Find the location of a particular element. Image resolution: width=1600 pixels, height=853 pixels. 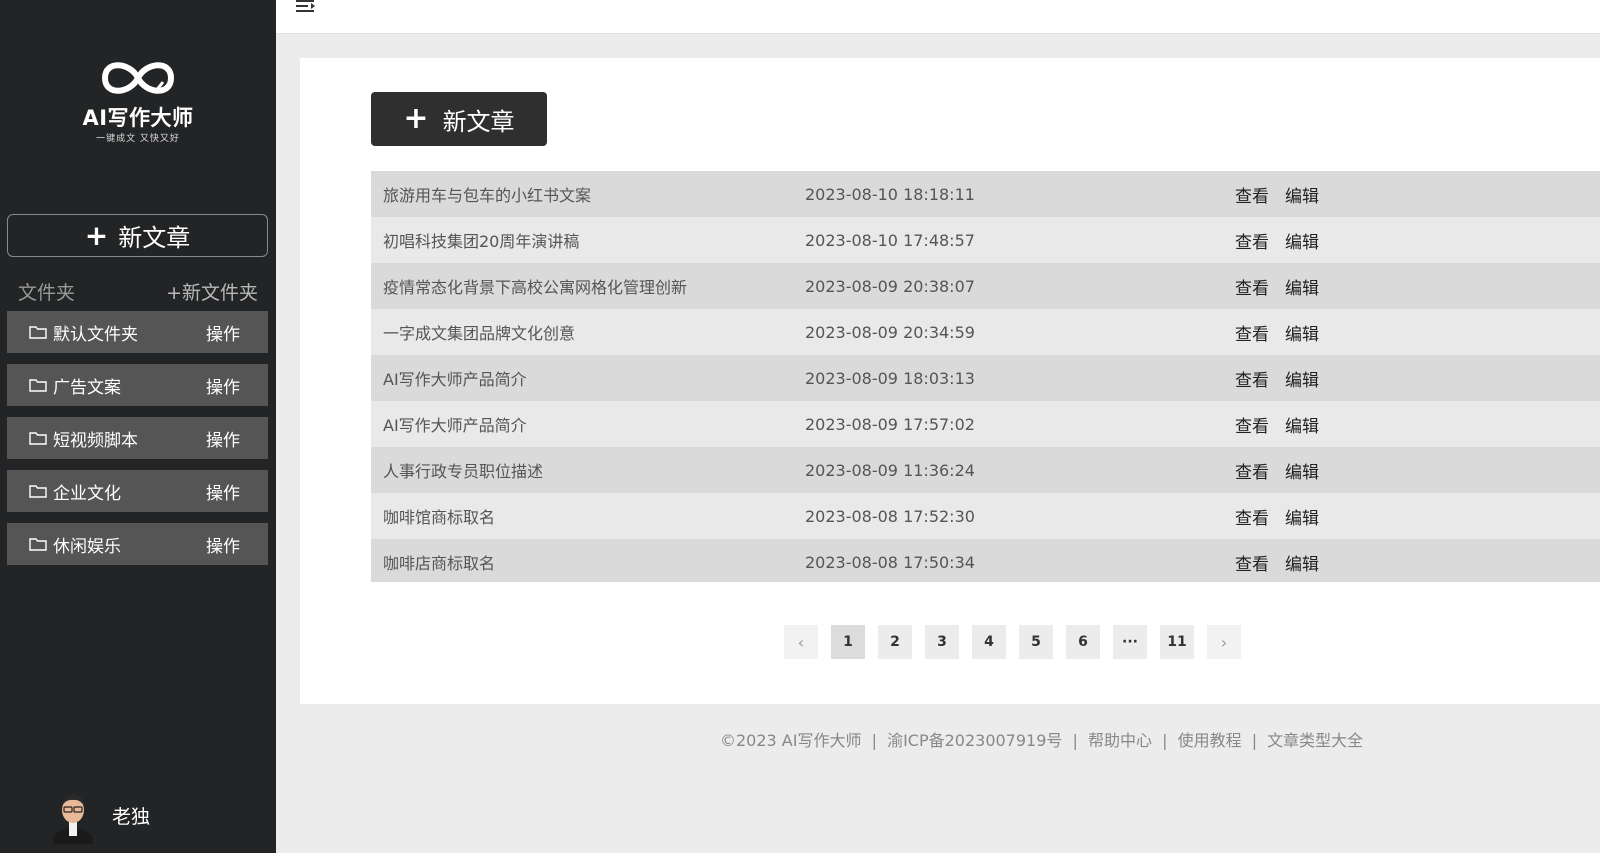

footer-help-link: 帮助中心 is located at coordinates (1120, 740).